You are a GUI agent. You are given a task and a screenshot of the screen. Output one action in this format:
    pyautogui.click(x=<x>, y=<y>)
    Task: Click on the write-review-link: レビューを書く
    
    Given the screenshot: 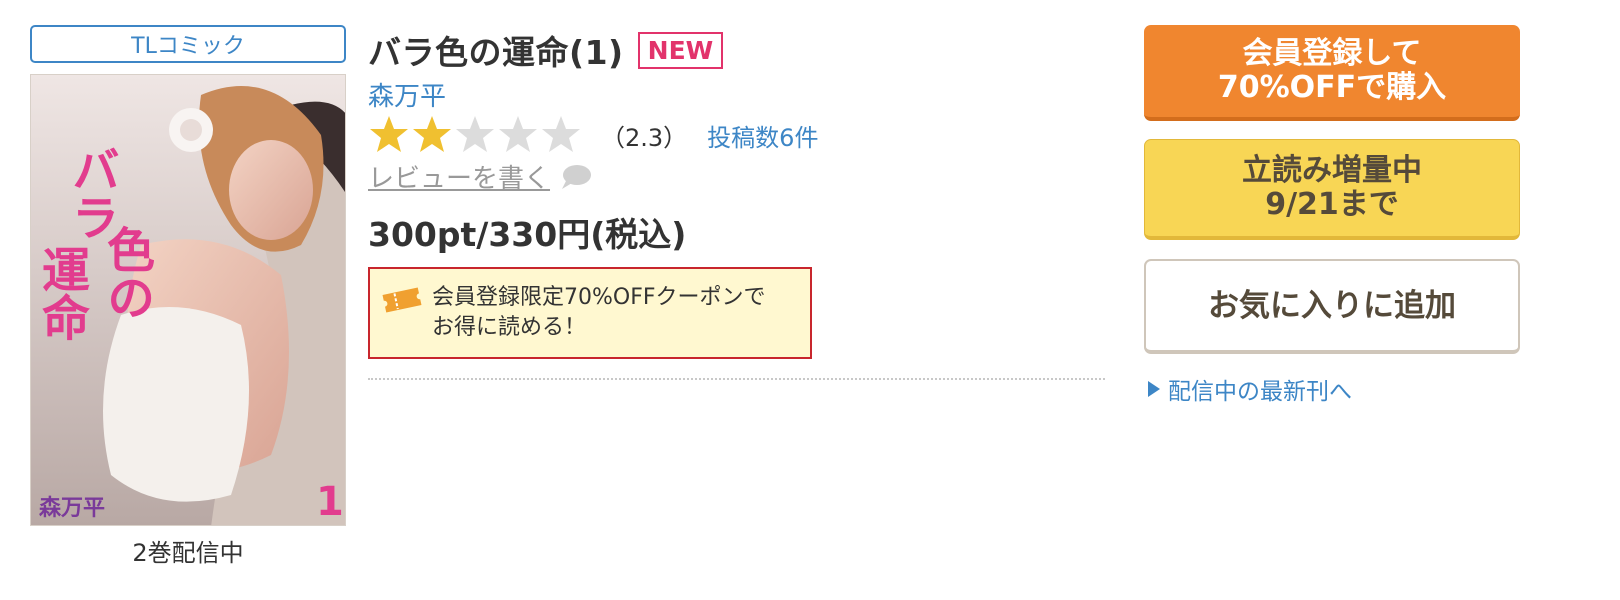 What is the action you would take?
    pyautogui.click(x=480, y=176)
    